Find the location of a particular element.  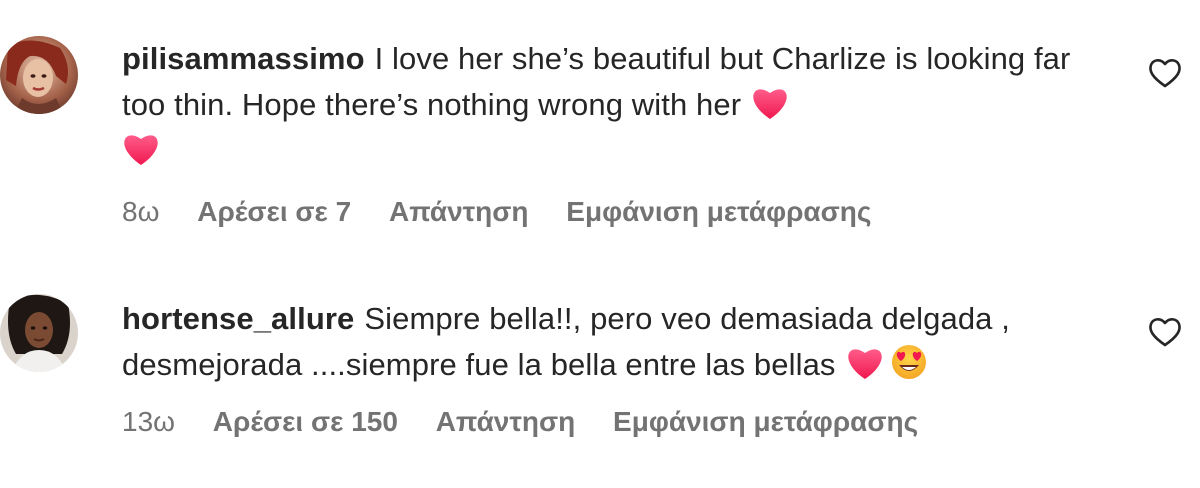

comment-time: 8ω is located at coordinates (141, 211).